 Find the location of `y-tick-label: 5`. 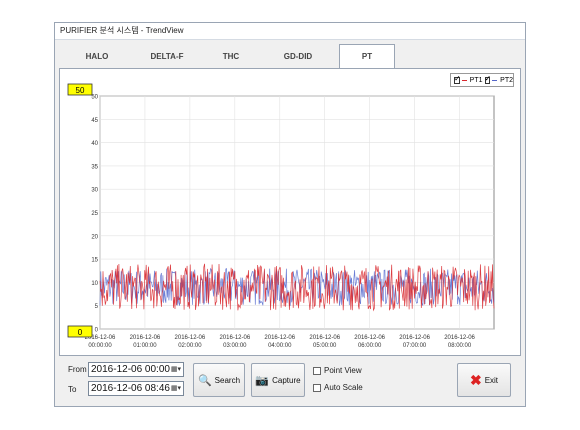

y-tick-label: 5 is located at coordinates (97, 307).